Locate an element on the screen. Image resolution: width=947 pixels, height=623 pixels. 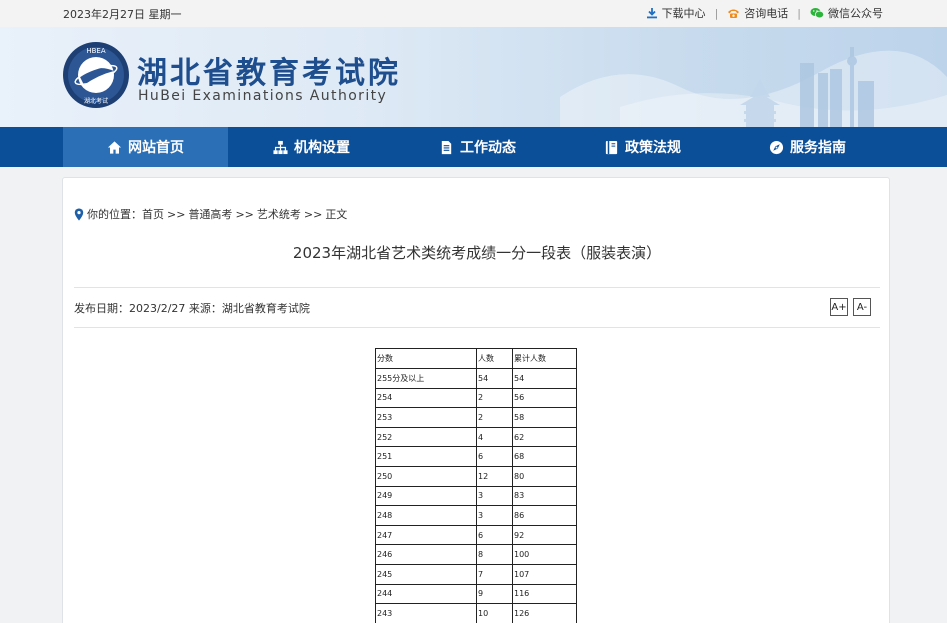
article-meta: 发布日期：2023/2/27 来源：湖北省教育考试院 is located at coordinates (192, 308).